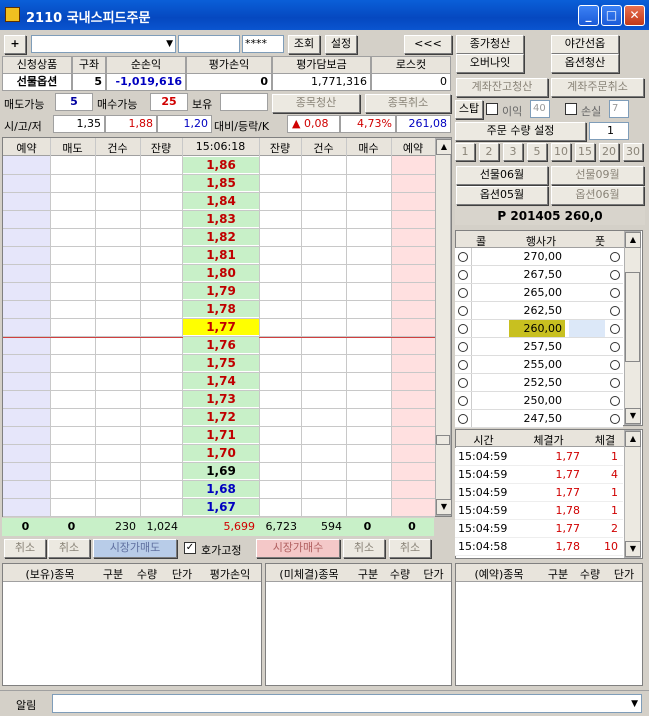 The height and width of the screenshot is (716, 649). What do you see at coordinates (221, 435) in the screenshot?
I see `price-level: 1,71` at bounding box center [221, 435].